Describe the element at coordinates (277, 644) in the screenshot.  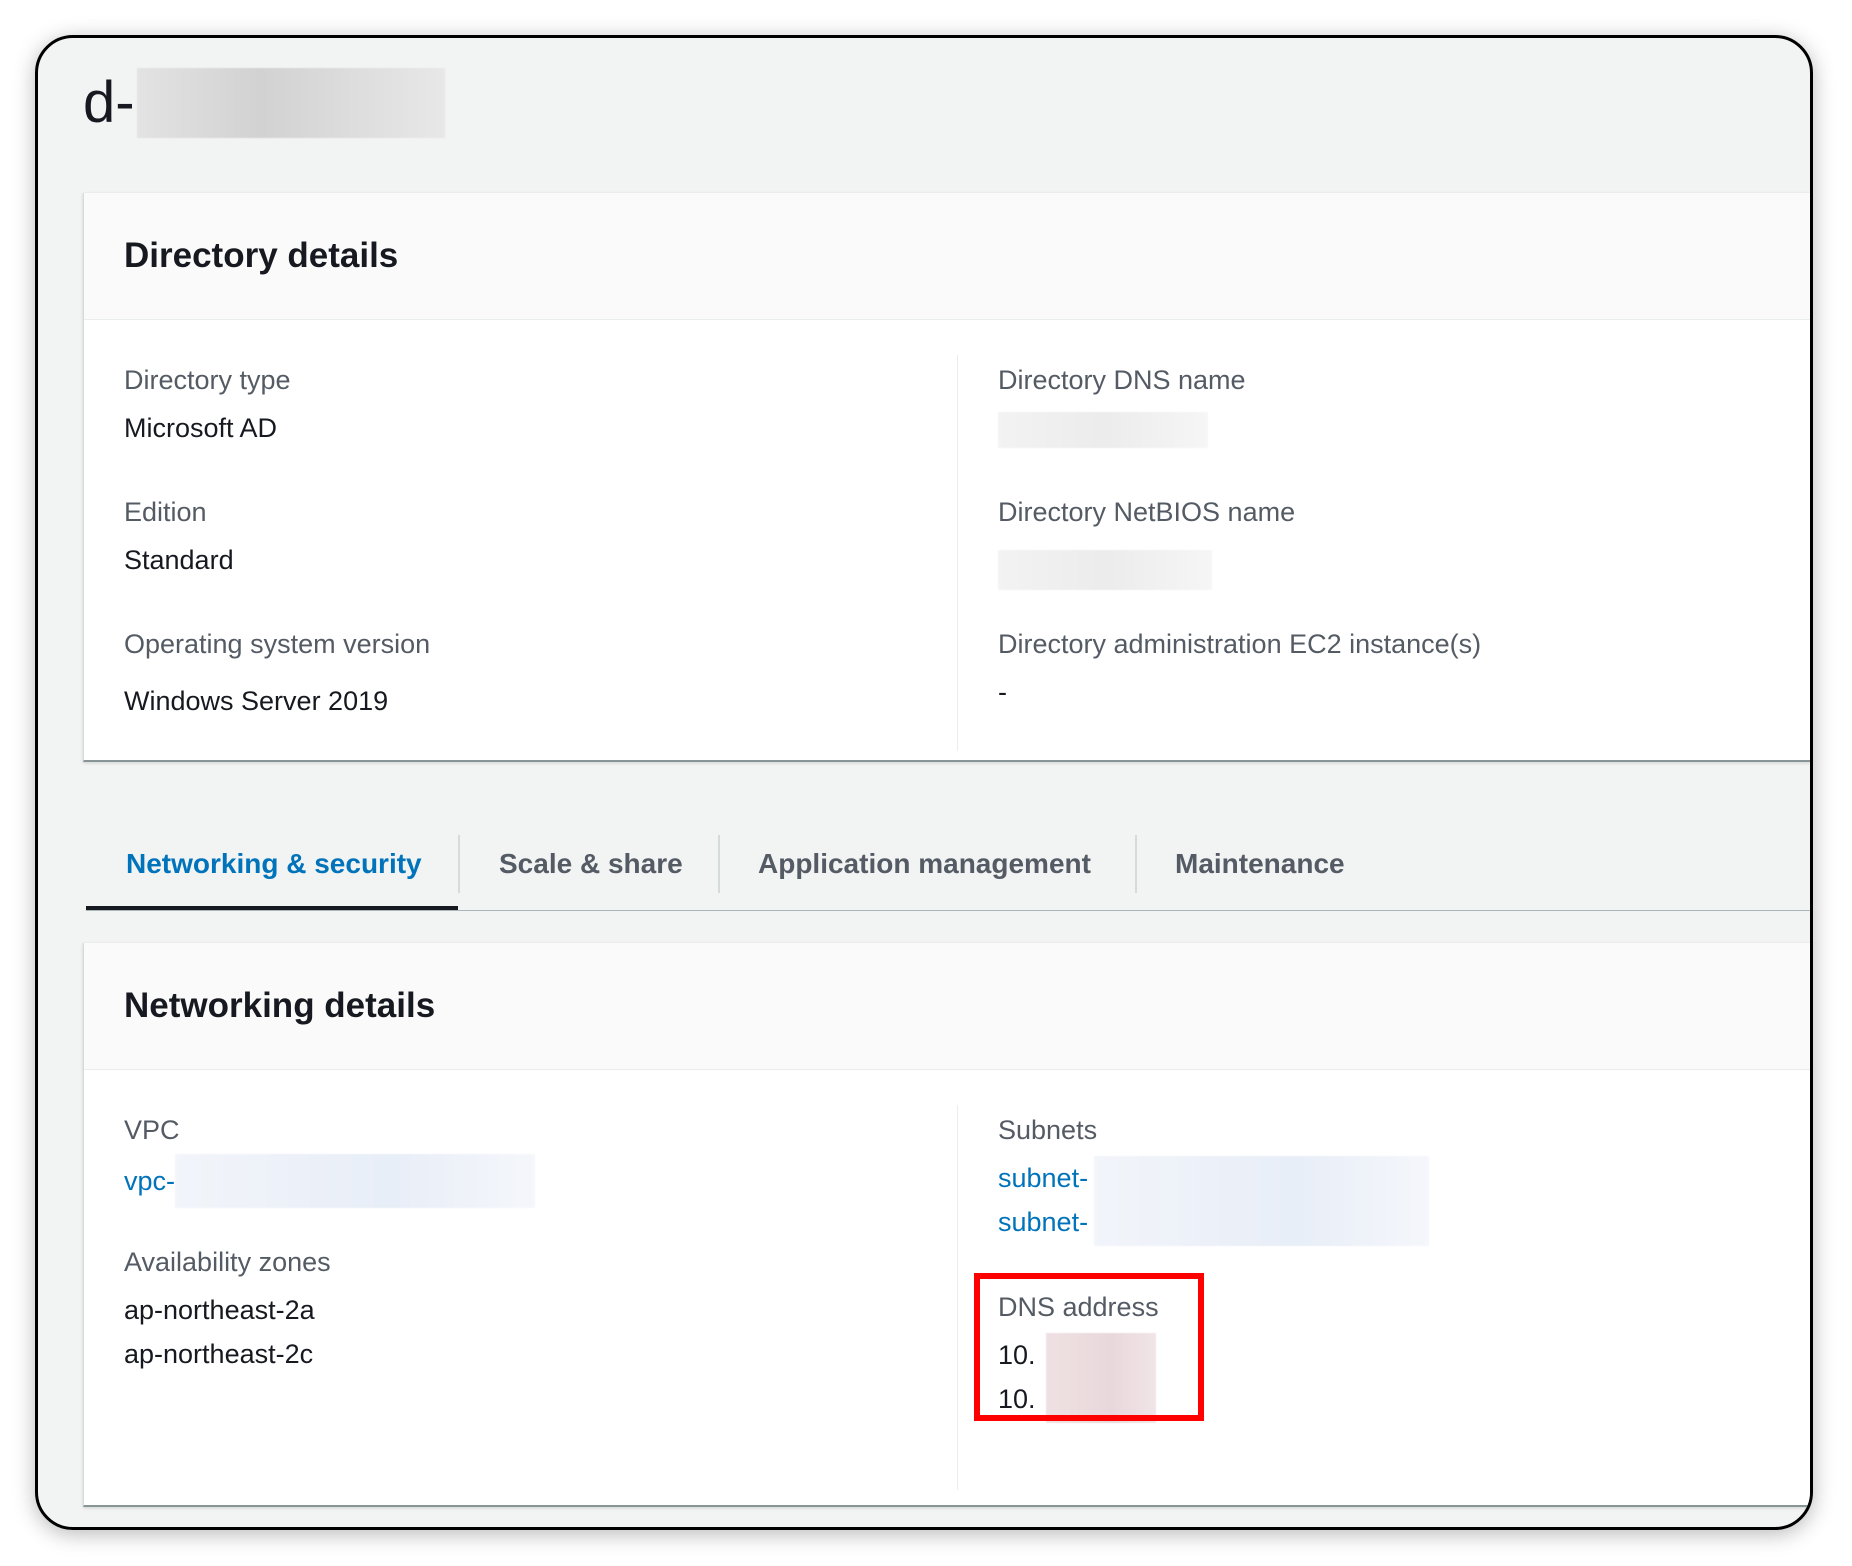
I see `os-version-label: Operating system version` at that location.